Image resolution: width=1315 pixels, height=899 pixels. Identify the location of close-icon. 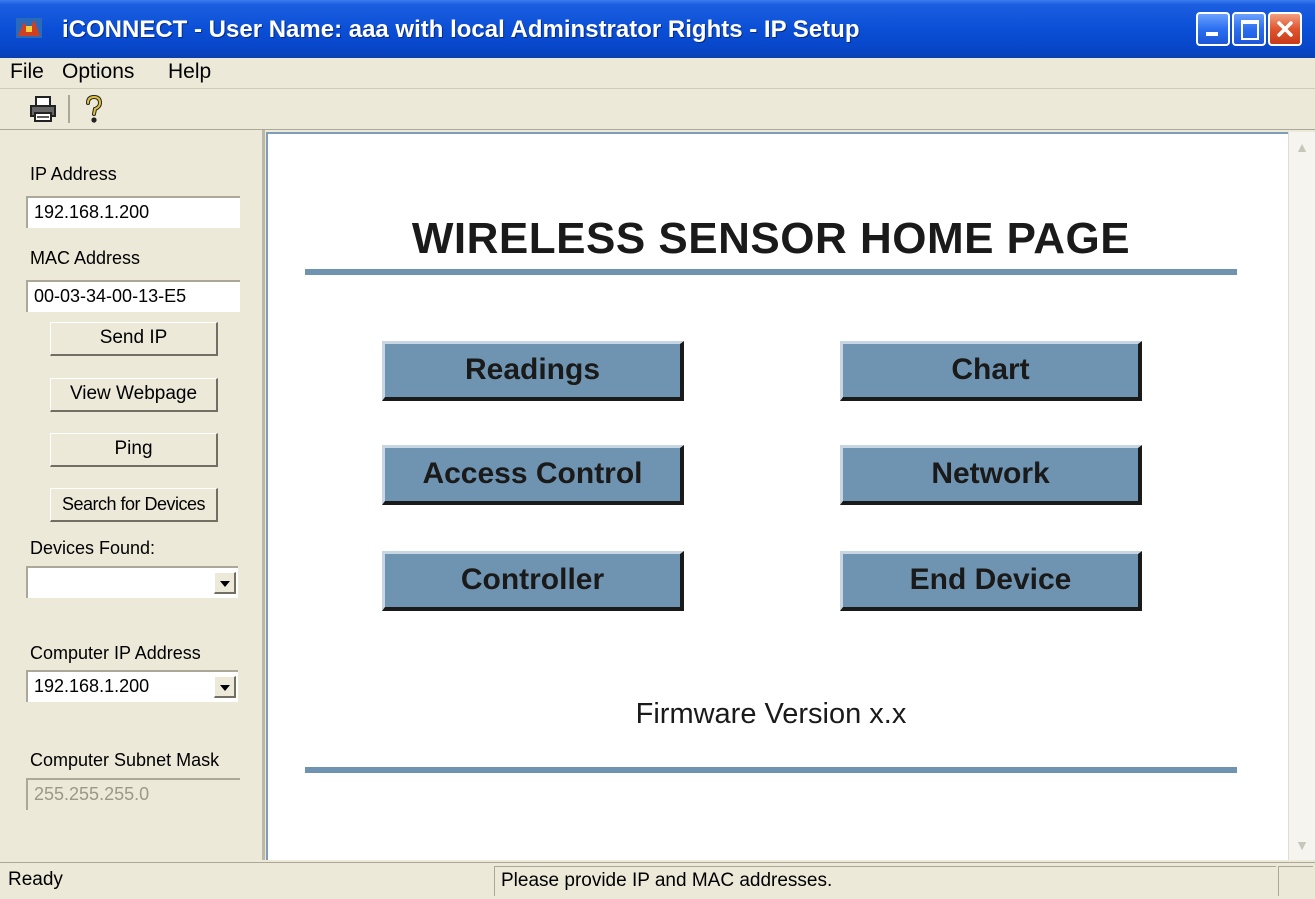
(1285, 29).